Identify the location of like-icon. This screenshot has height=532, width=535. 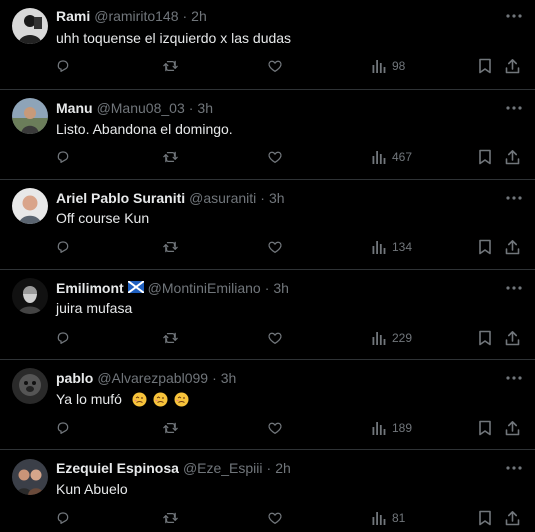
(275, 428).